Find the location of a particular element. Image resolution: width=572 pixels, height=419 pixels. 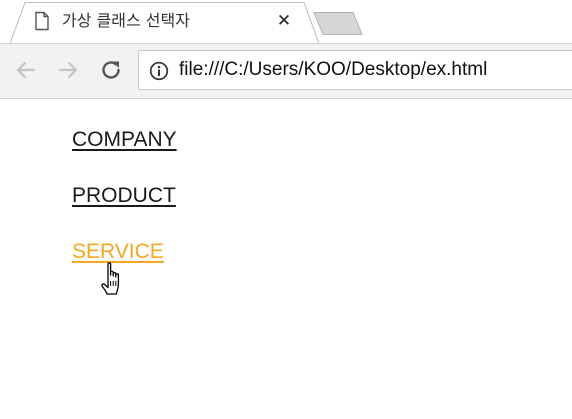

tab-close-icon: ✕ is located at coordinates (284, 21).